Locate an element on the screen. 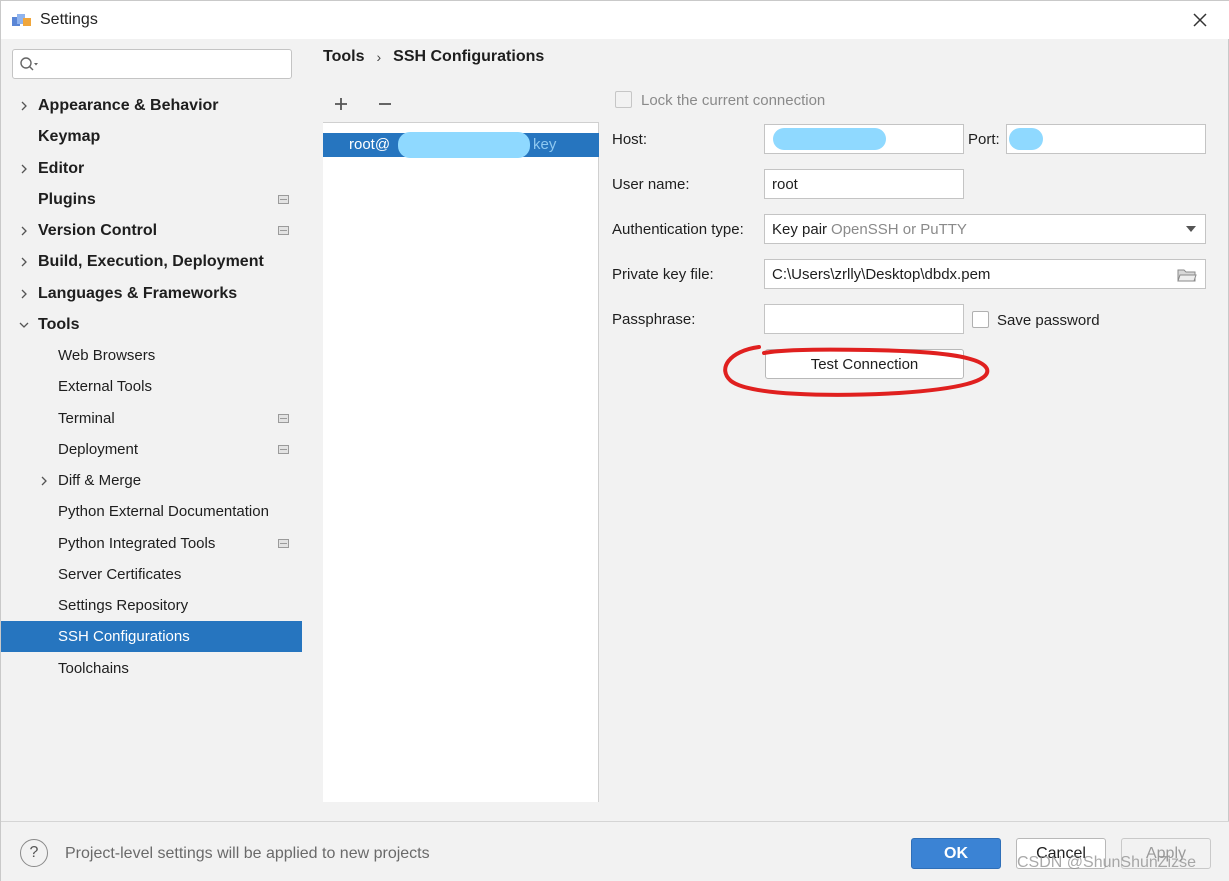 This screenshot has width=1229, height=881. ok-button: OK is located at coordinates (956, 853).